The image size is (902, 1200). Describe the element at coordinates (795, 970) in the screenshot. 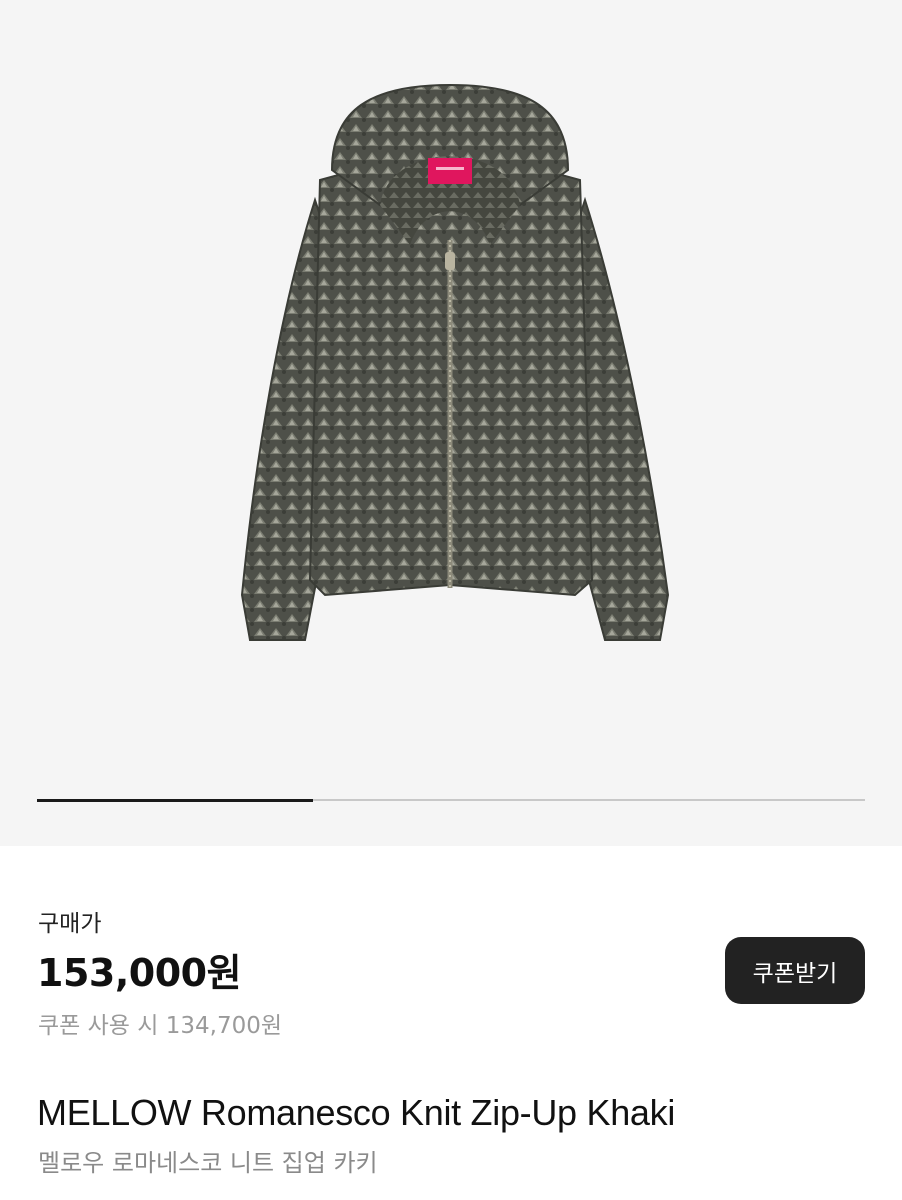

I see `get-coupon-button: 쿠폰받기` at that location.